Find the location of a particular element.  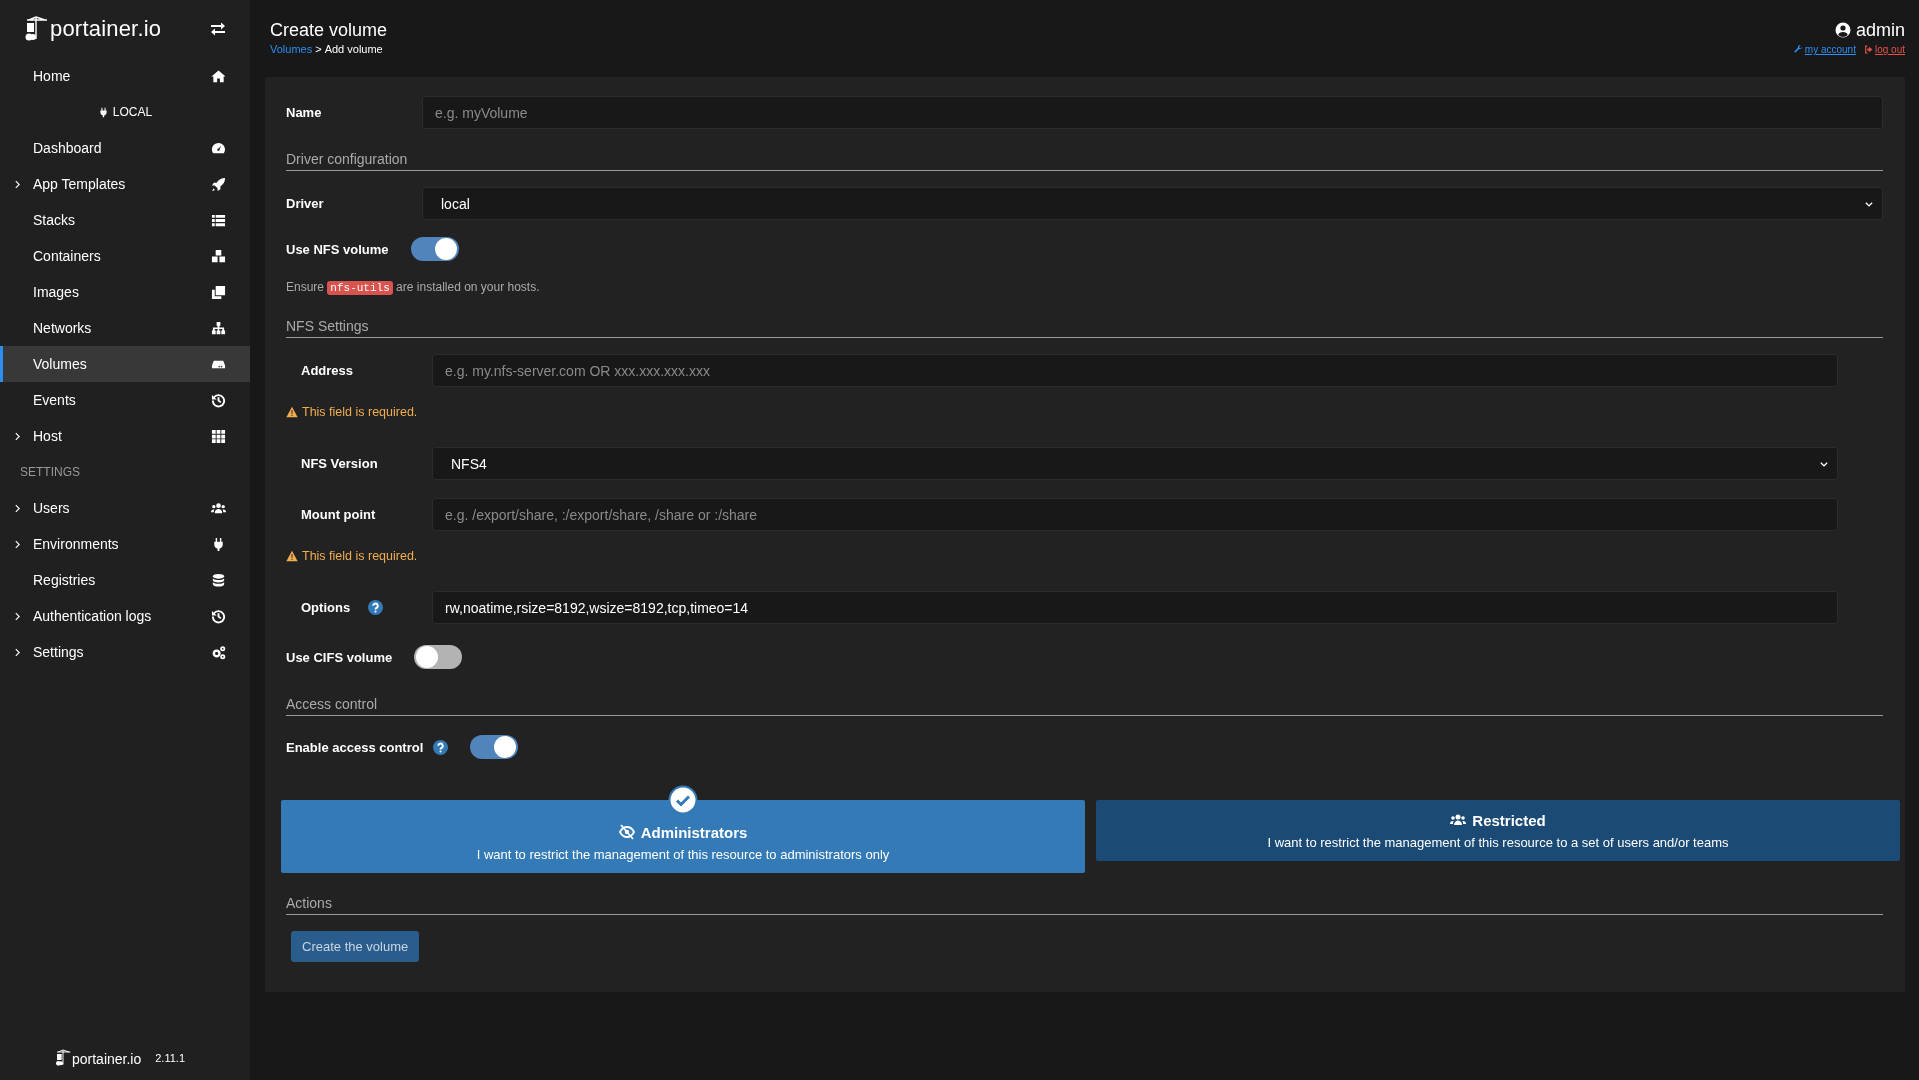

wrench-icon is located at coordinates (1798, 49).